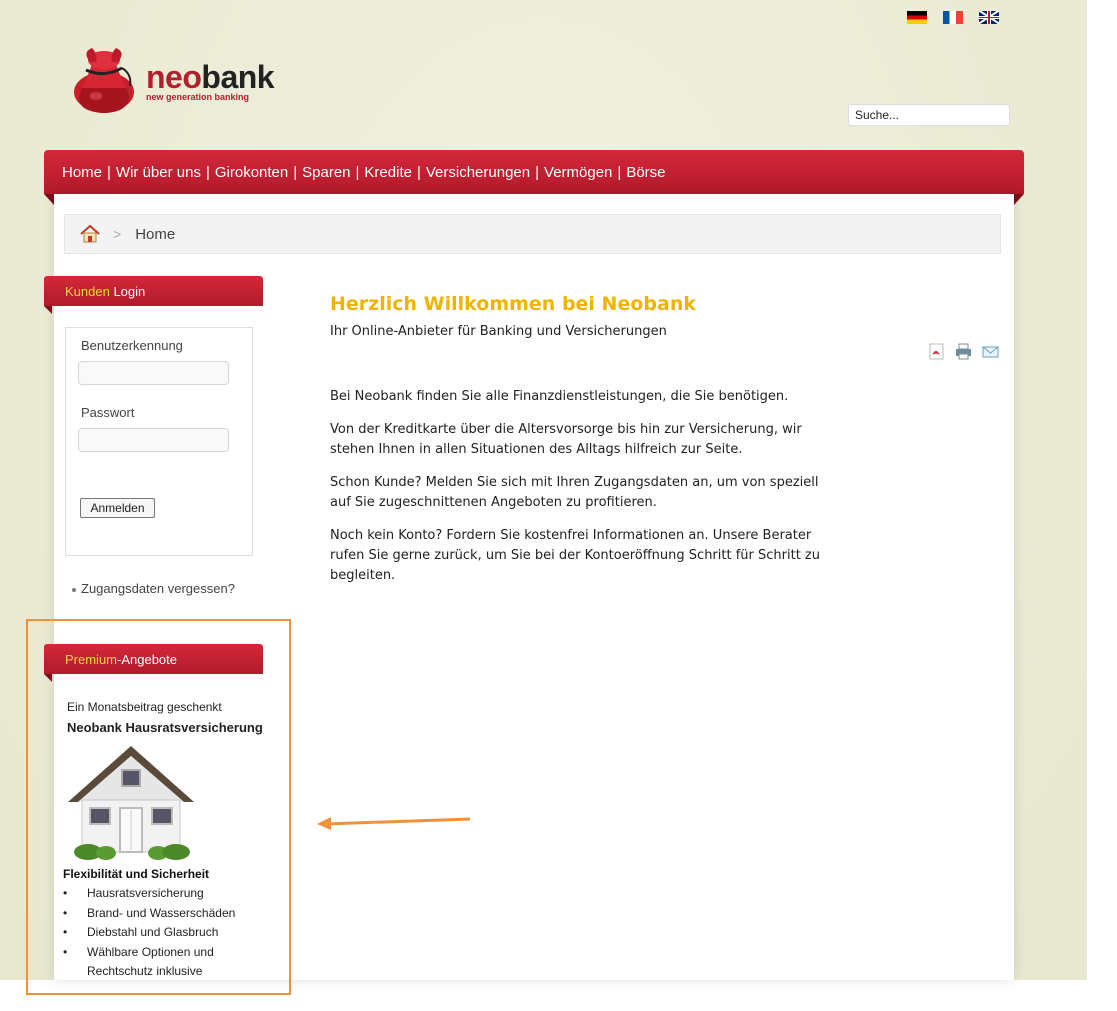 The height and width of the screenshot is (1011, 1117). Describe the element at coordinates (238, 77) in the screenshot. I see `logo-name-bank: bank` at that location.